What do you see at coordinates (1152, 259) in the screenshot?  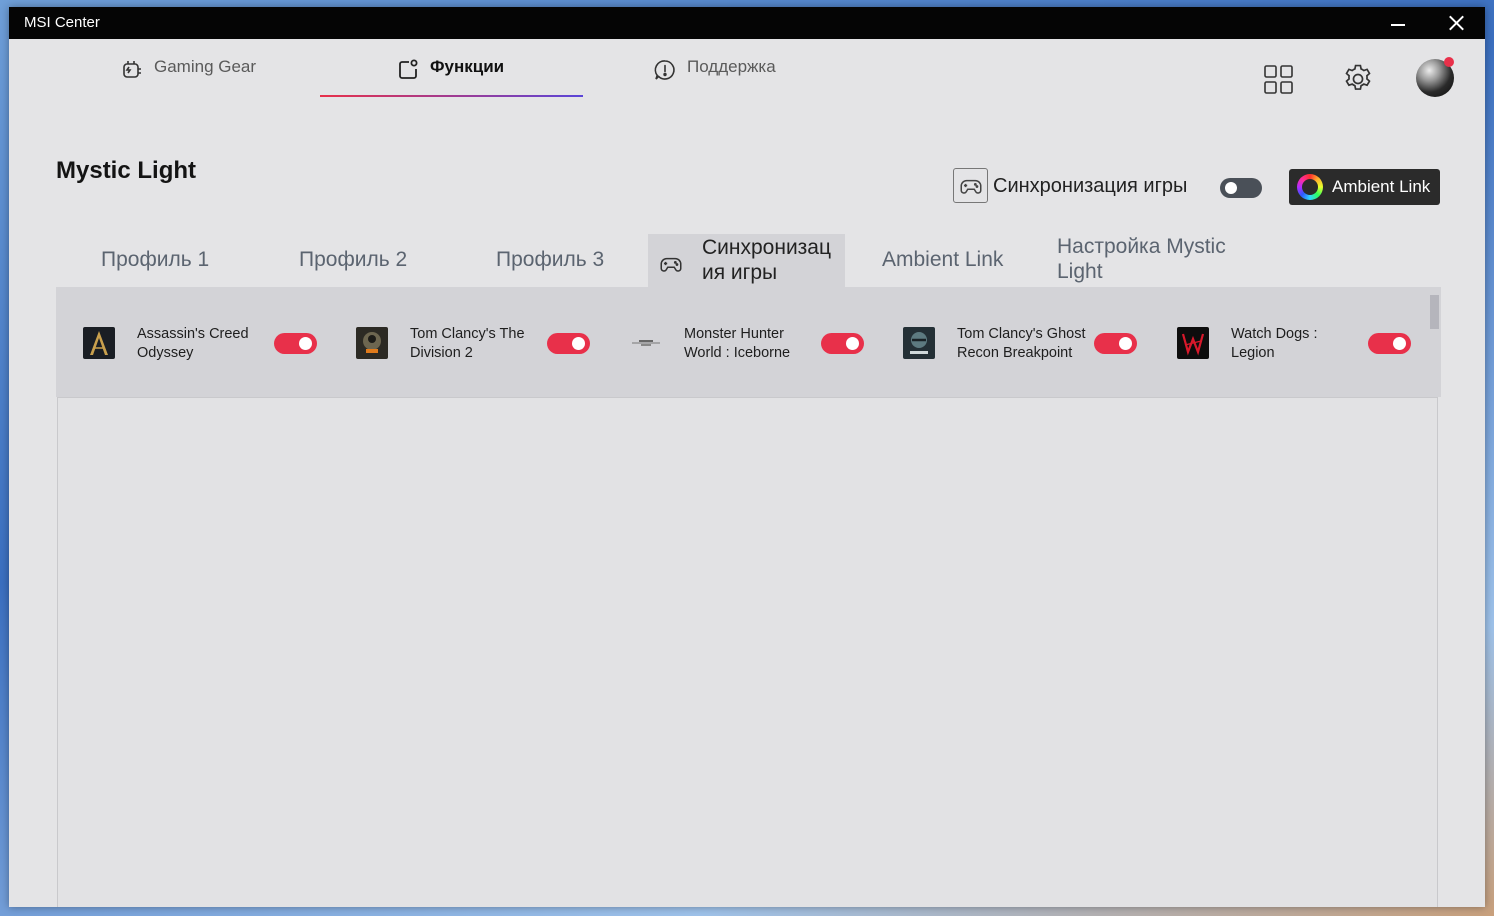 I see `subtab-mystic-light-settings: Настройка Mystic Light` at bounding box center [1152, 259].